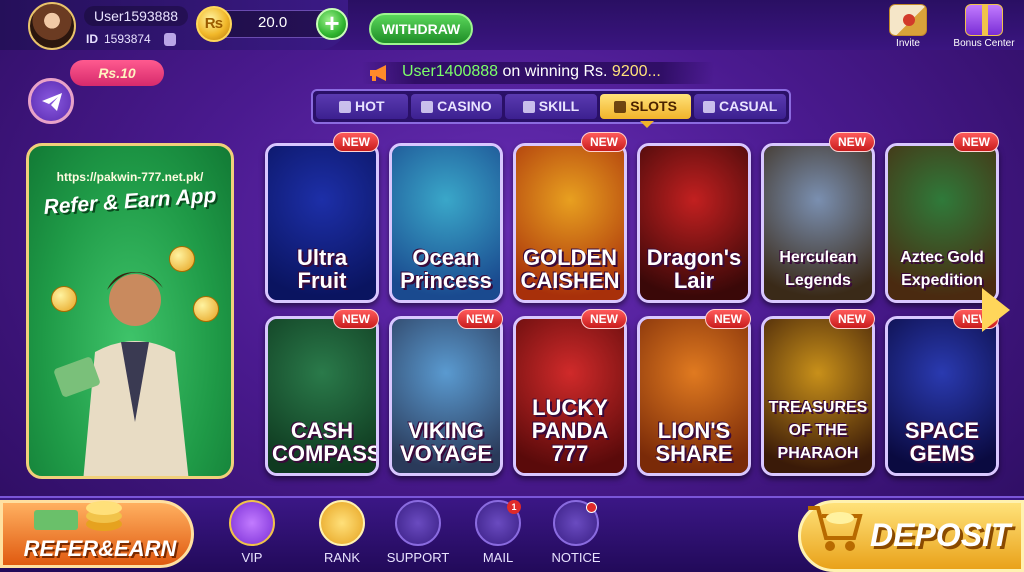 This screenshot has width=1024, height=572. I want to click on user-id-label: ID, so click(92, 39).